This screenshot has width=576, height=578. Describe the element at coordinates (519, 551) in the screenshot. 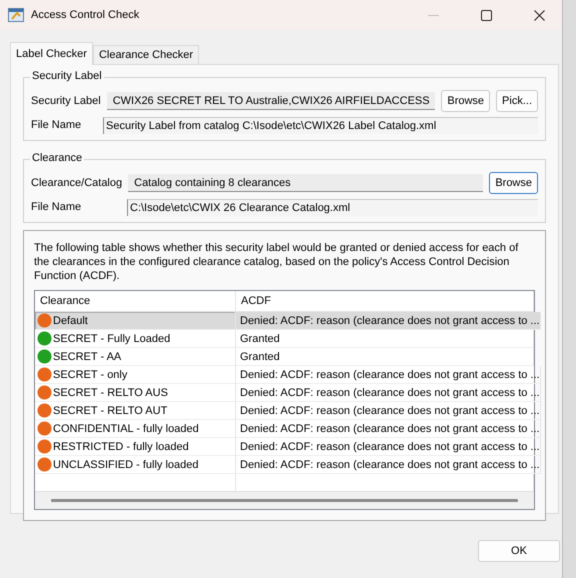

I see `ok-button: OK` at that location.